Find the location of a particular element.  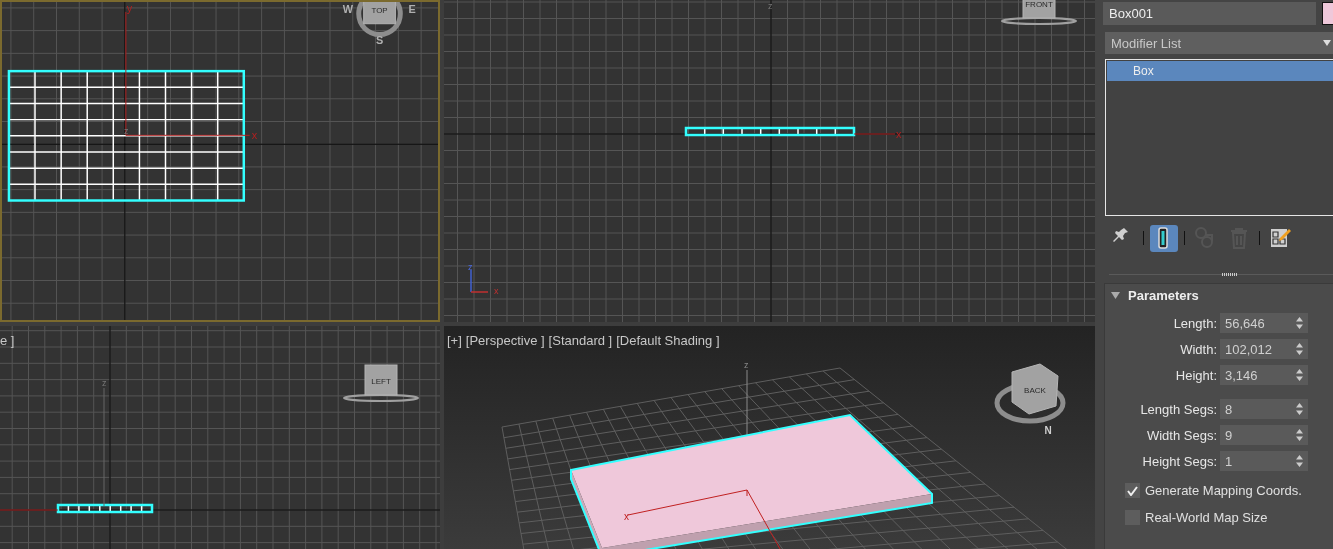

checkbox is located at coordinates (1132, 490).